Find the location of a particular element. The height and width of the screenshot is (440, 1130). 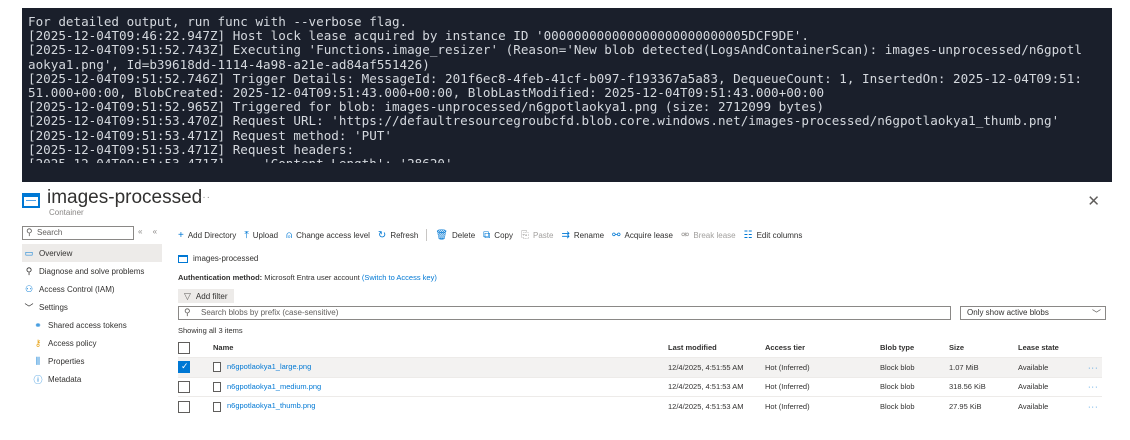

column-header-last-modified: Last modified is located at coordinates (716, 348).